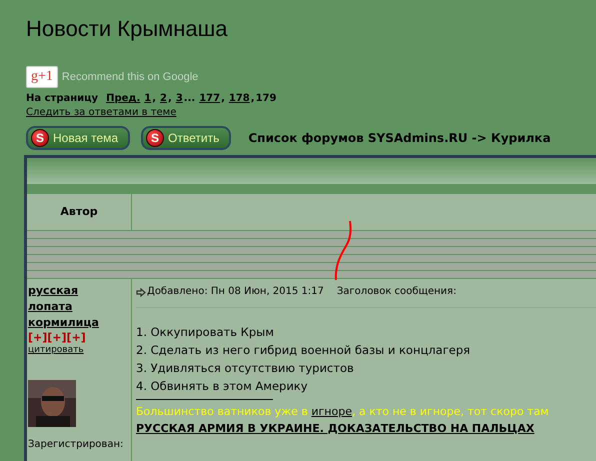 This screenshot has width=596, height=461. I want to click on page-link: 3, so click(179, 99).